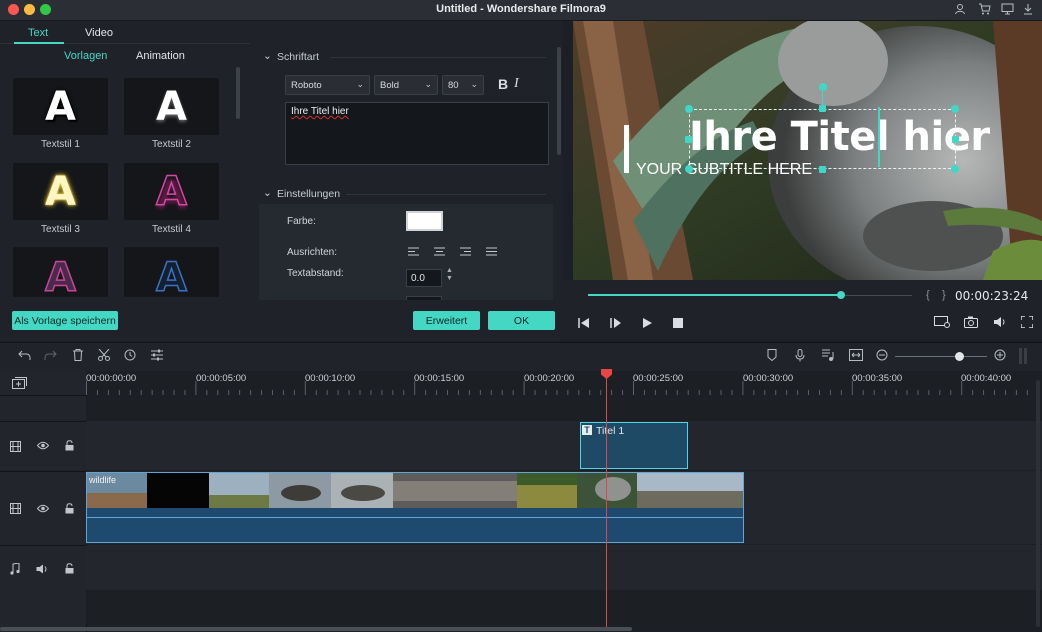  I want to click on template-tile-1: A, so click(60, 106).